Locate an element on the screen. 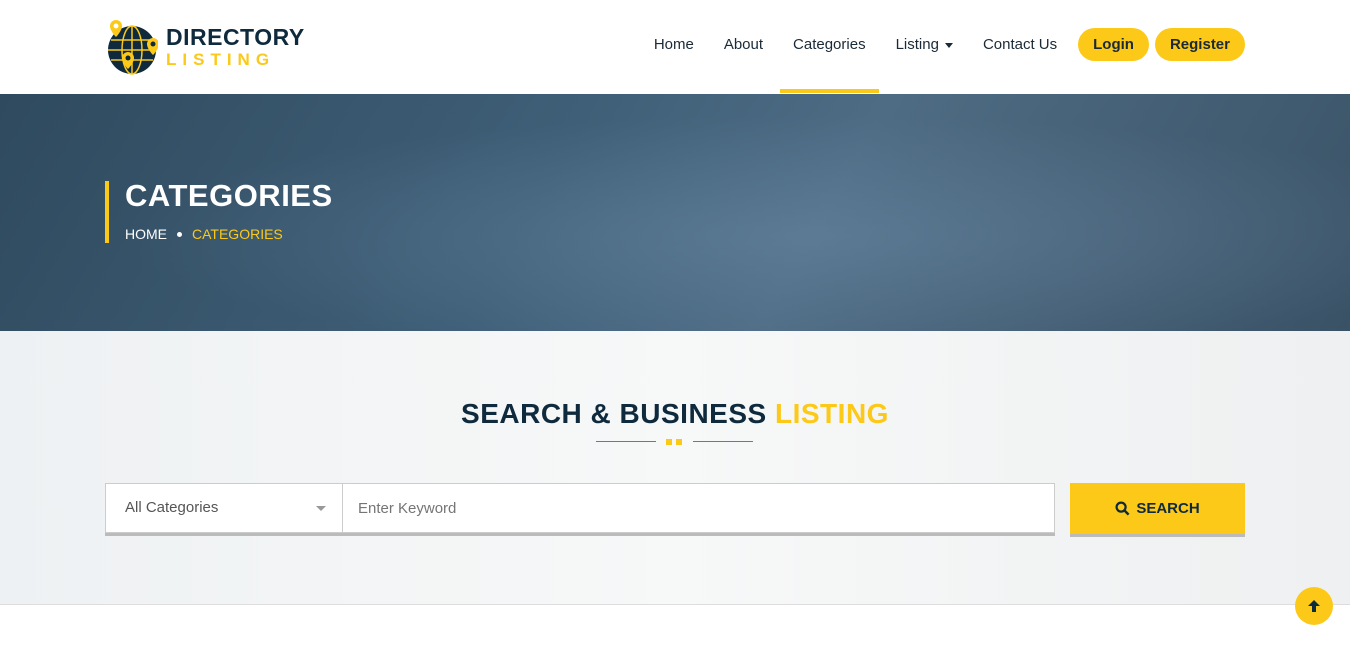  section-title-main: SEARCH & BUSINESS is located at coordinates (614, 413).